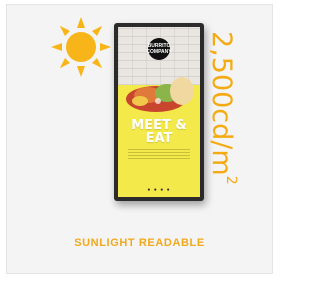 Image resolution: width=320 pixels, height=284 pixels. I want to click on food-image, so click(160, 94).